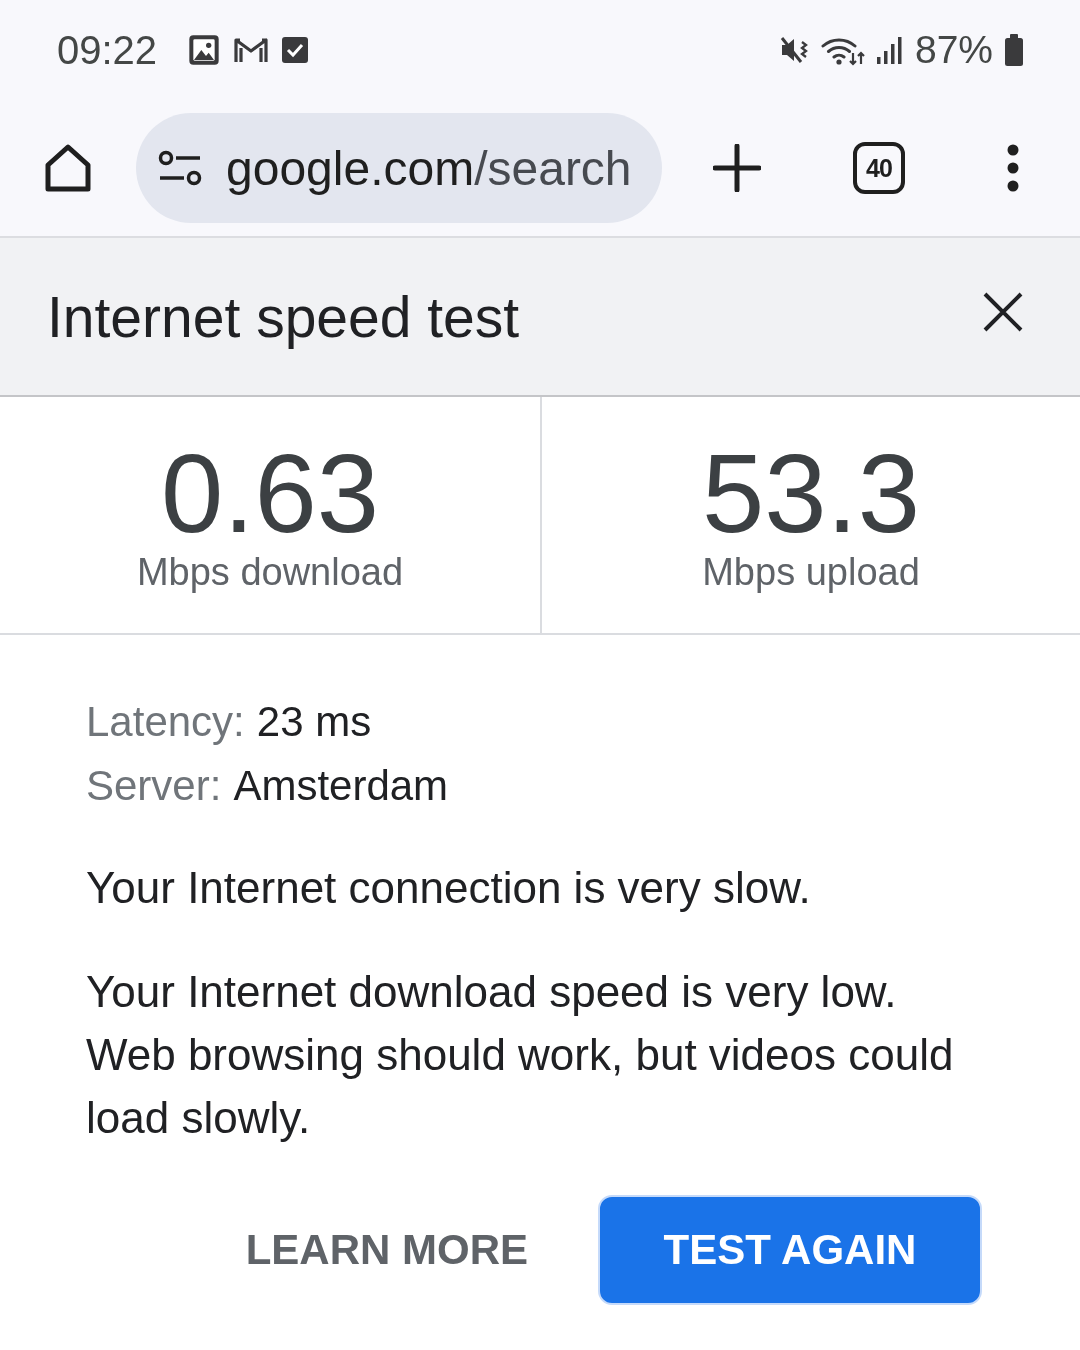  I want to click on card-title: Internet speed test, so click(283, 316).